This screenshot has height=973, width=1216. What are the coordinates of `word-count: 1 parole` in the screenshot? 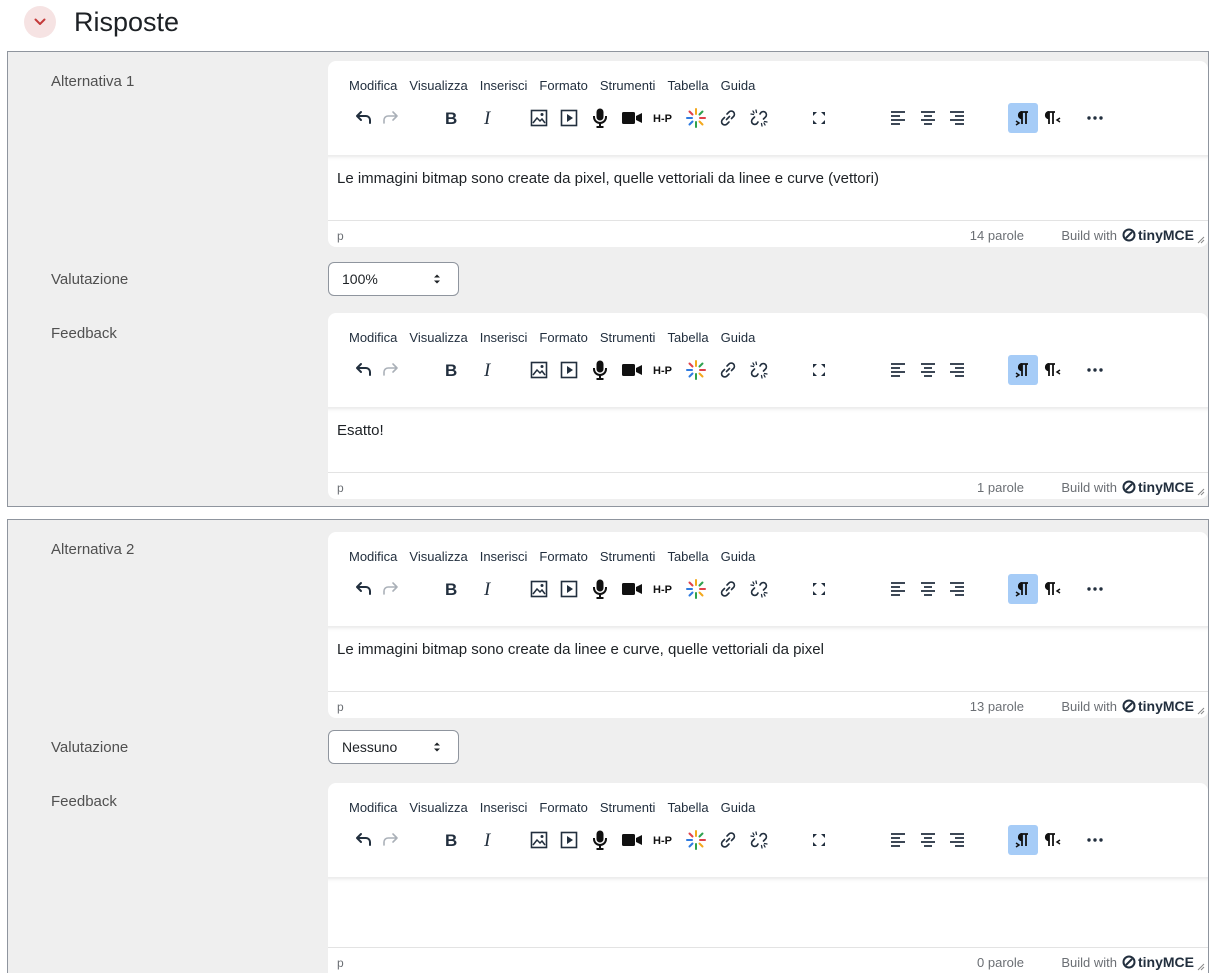 It's located at (1000, 487).